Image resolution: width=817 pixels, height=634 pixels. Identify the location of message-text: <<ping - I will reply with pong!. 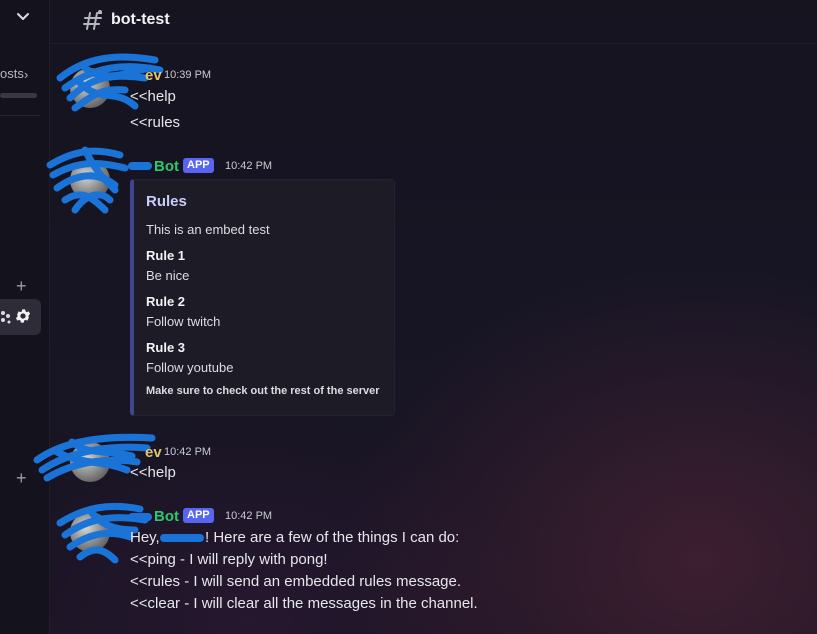
(229, 559).